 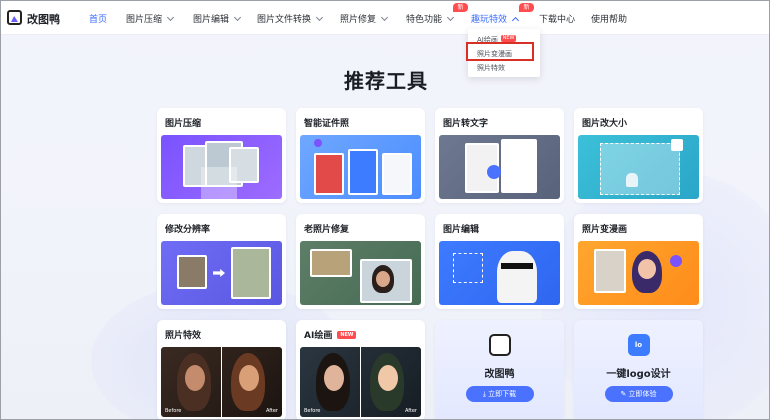 What do you see at coordinates (386, 81) in the screenshot?
I see `page-title: 推荐工具` at bounding box center [386, 81].